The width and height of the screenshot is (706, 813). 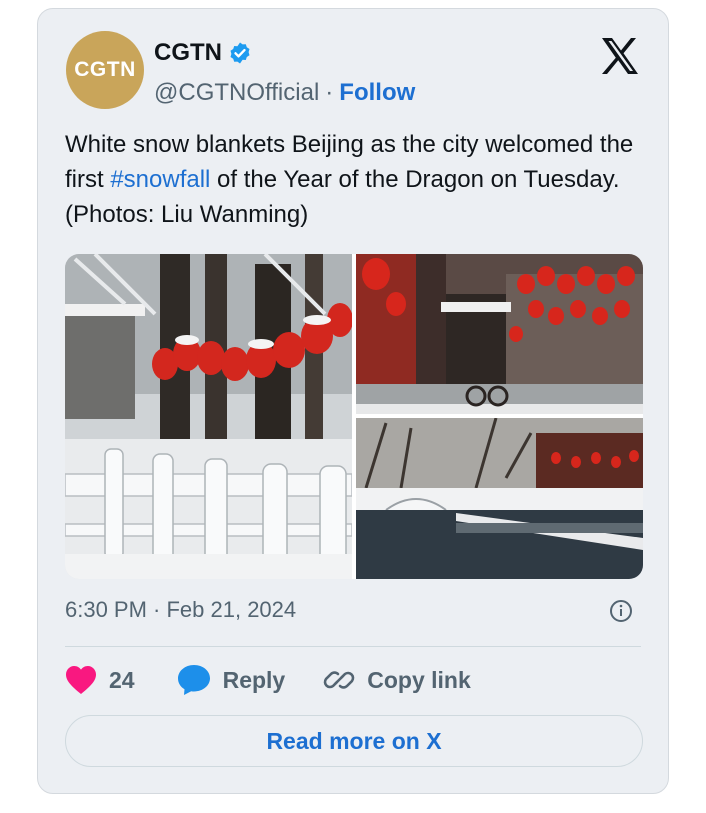 What do you see at coordinates (353, 646) in the screenshot?
I see `divider` at bounding box center [353, 646].